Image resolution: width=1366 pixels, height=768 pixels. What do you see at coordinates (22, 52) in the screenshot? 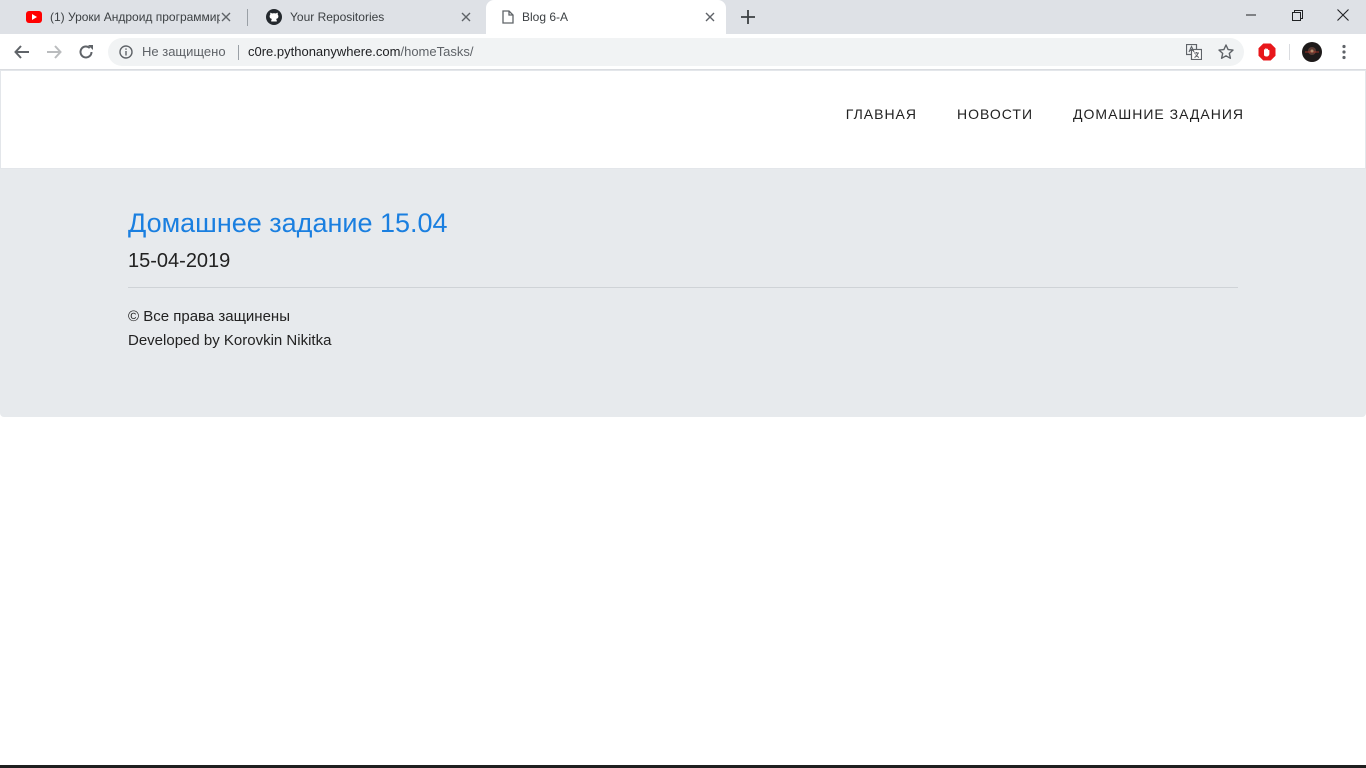
I see `back-button` at bounding box center [22, 52].